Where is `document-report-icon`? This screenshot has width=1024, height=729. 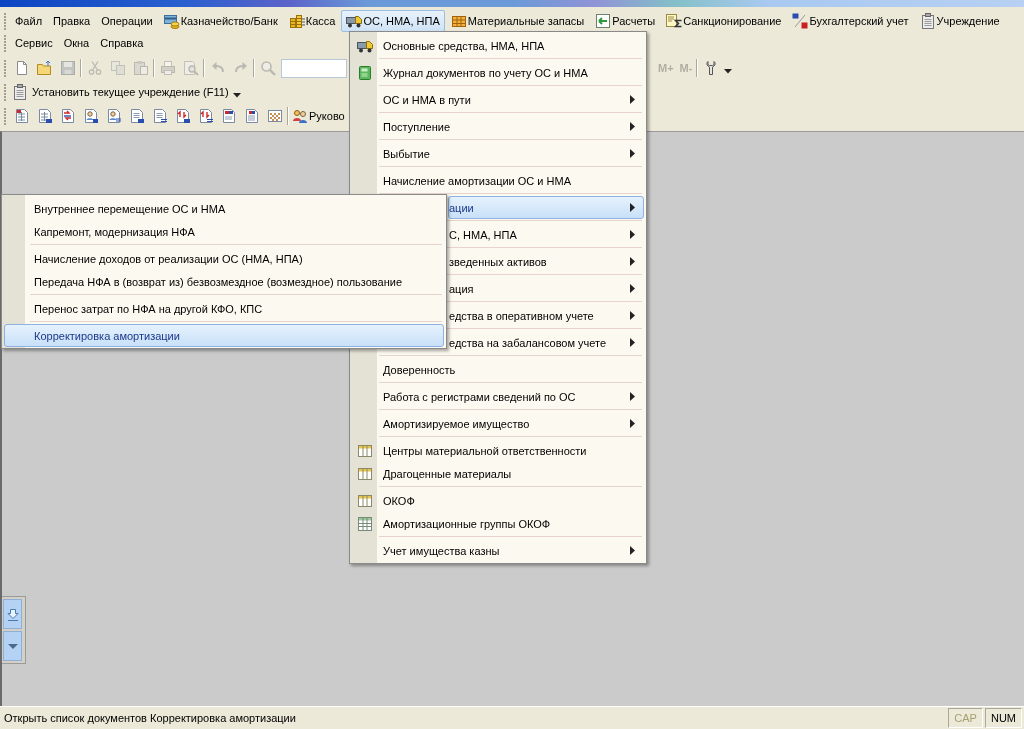 document-report-icon is located at coordinates (137, 116).